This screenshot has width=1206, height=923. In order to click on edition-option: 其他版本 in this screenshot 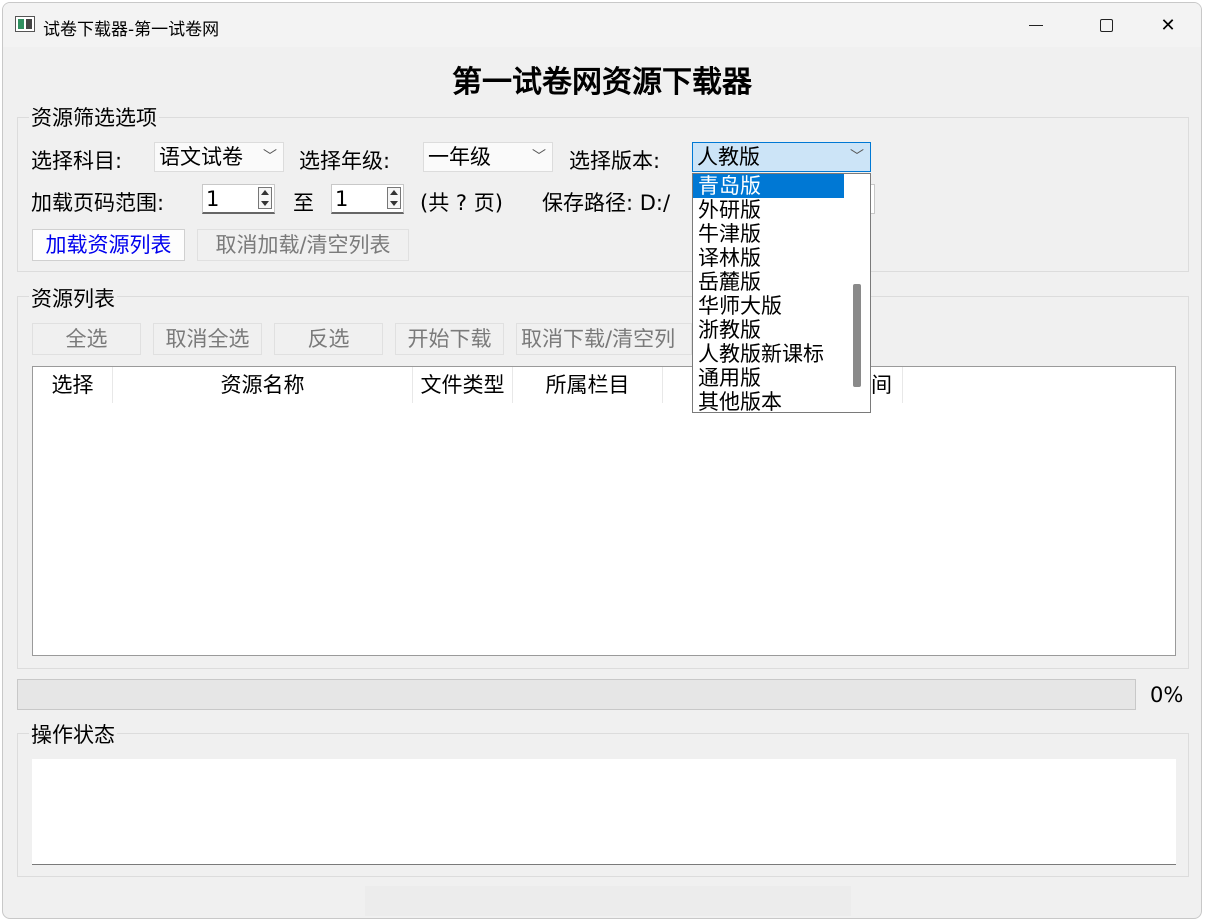, I will do `click(768, 401)`.